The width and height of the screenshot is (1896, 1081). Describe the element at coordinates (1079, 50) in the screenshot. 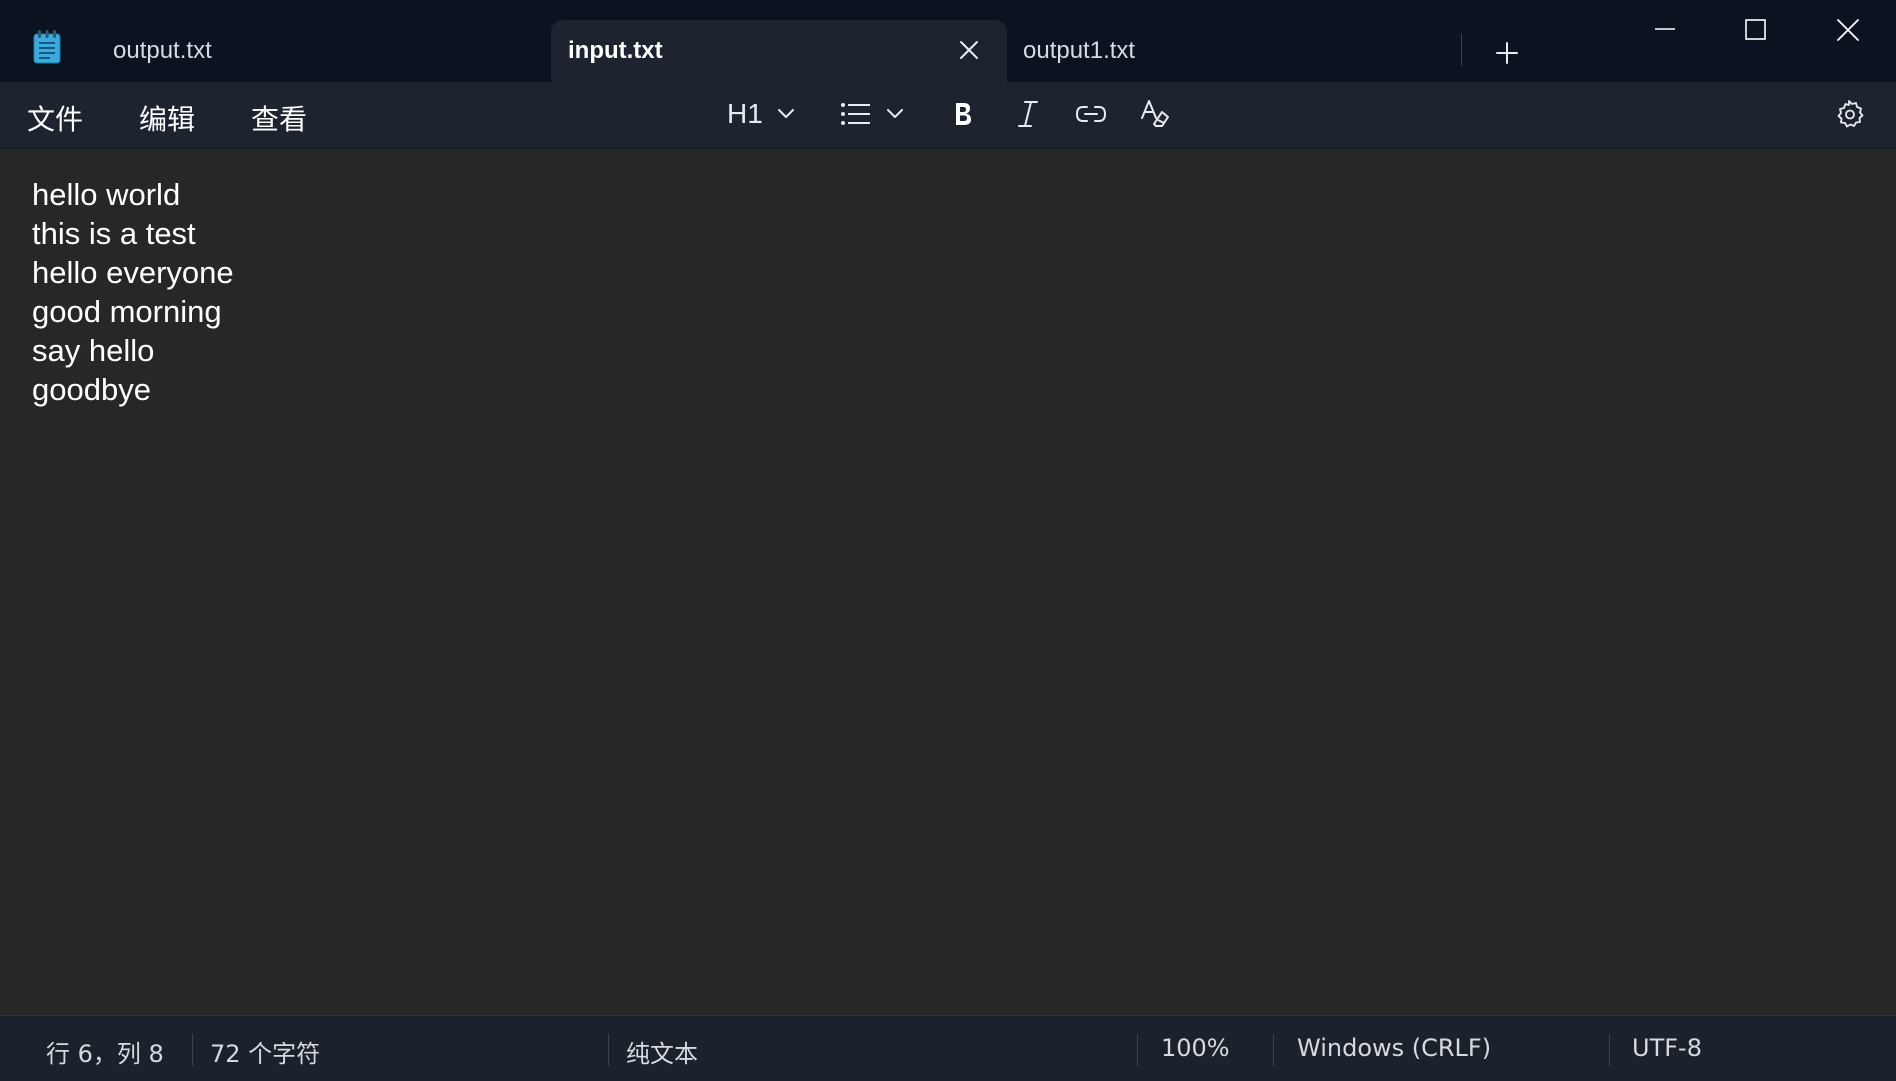

I see `tab-label: output1.txt` at that location.